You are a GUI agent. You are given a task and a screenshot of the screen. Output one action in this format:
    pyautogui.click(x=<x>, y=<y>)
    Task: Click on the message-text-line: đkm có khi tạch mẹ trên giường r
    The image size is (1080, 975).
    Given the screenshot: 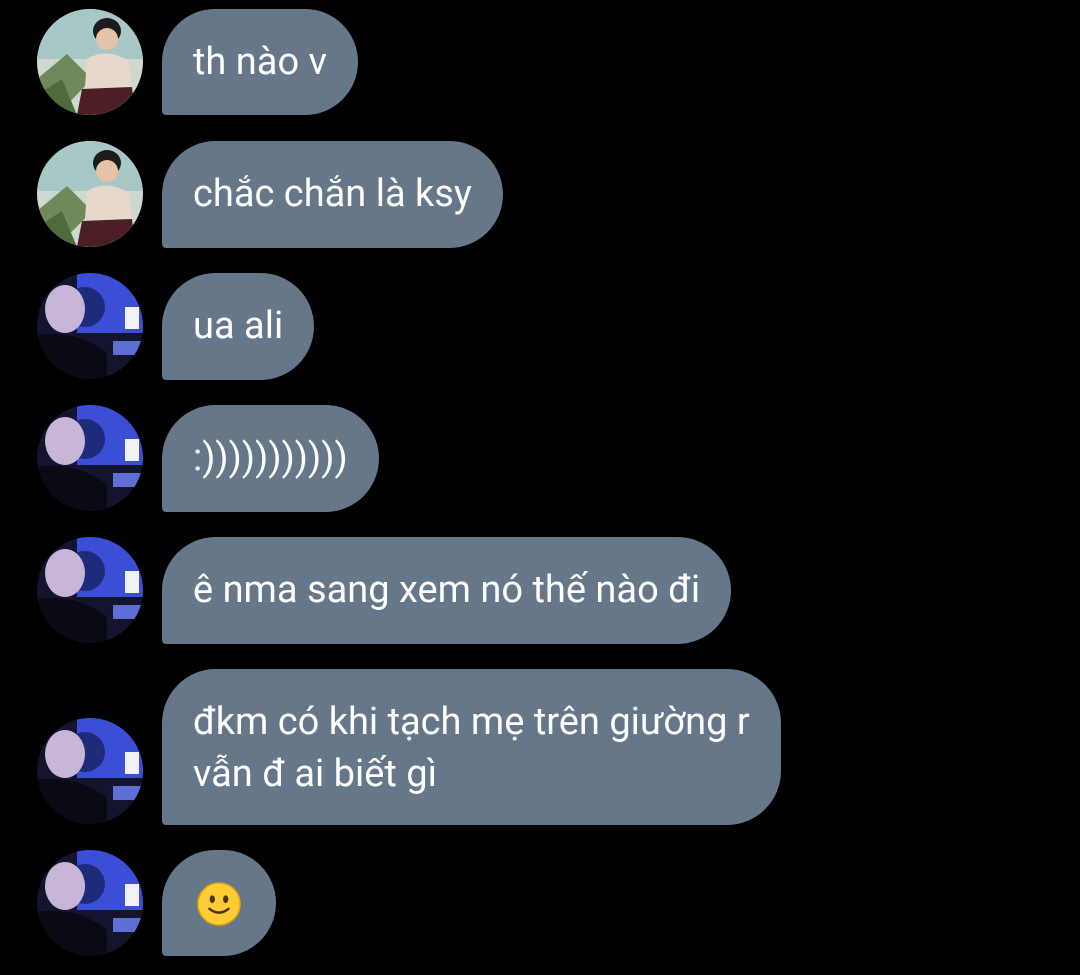 What is the action you would take?
    pyautogui.click(x=471, y=722)
    